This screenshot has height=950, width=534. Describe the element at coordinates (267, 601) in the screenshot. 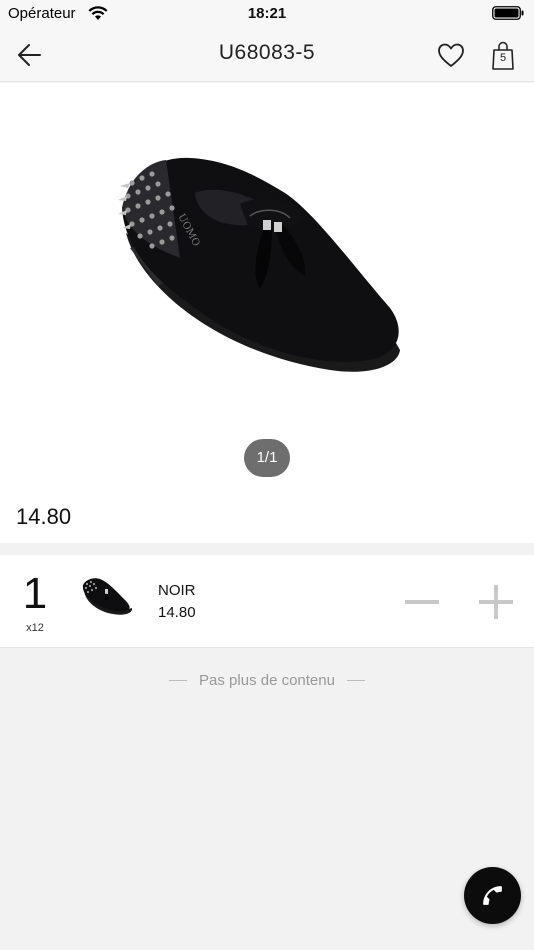

I see `variant-row: 1 x12 NOIR 14.80` at that location.